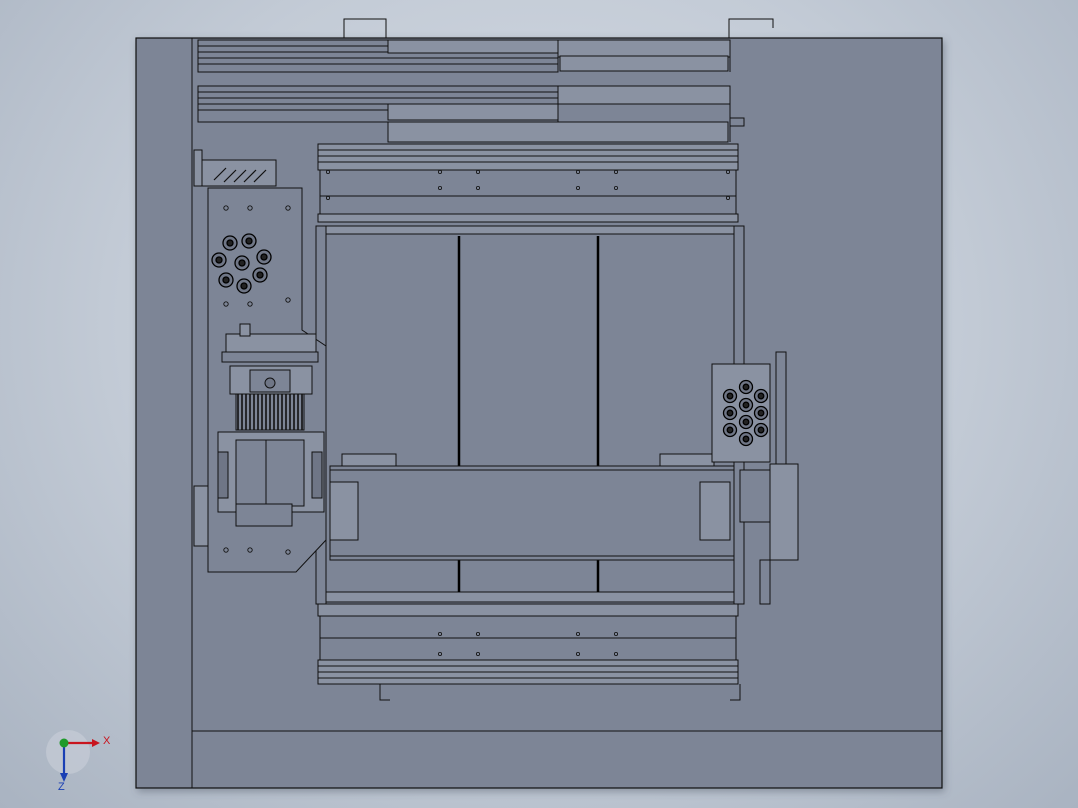 Image resolution: width=1078 pixels, height=808 pixels. What do you see at coordinates (270, 359) in the screenshot?
I see `gearbox` at bounding box center [270, 359].